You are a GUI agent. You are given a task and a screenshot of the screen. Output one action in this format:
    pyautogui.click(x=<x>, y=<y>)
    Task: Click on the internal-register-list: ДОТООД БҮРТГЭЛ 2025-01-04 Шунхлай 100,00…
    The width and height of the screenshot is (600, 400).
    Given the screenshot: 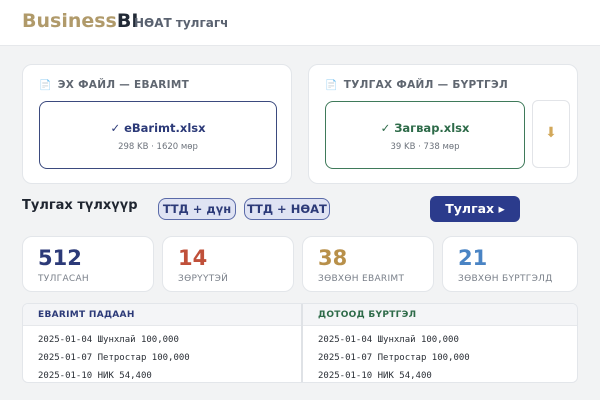 What is the action you would take?
    pyautogui.click(x=439, y=343)
    